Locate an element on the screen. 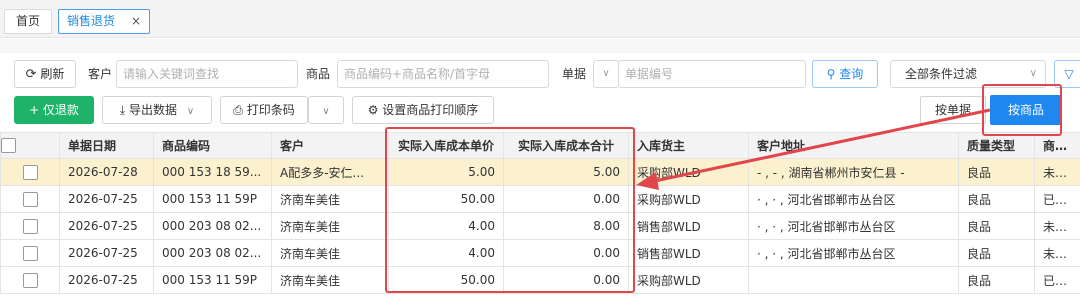 The height and width of the screenshot is (297, 1080). export-icon: ⤓ is located at coordinates (122, 110).